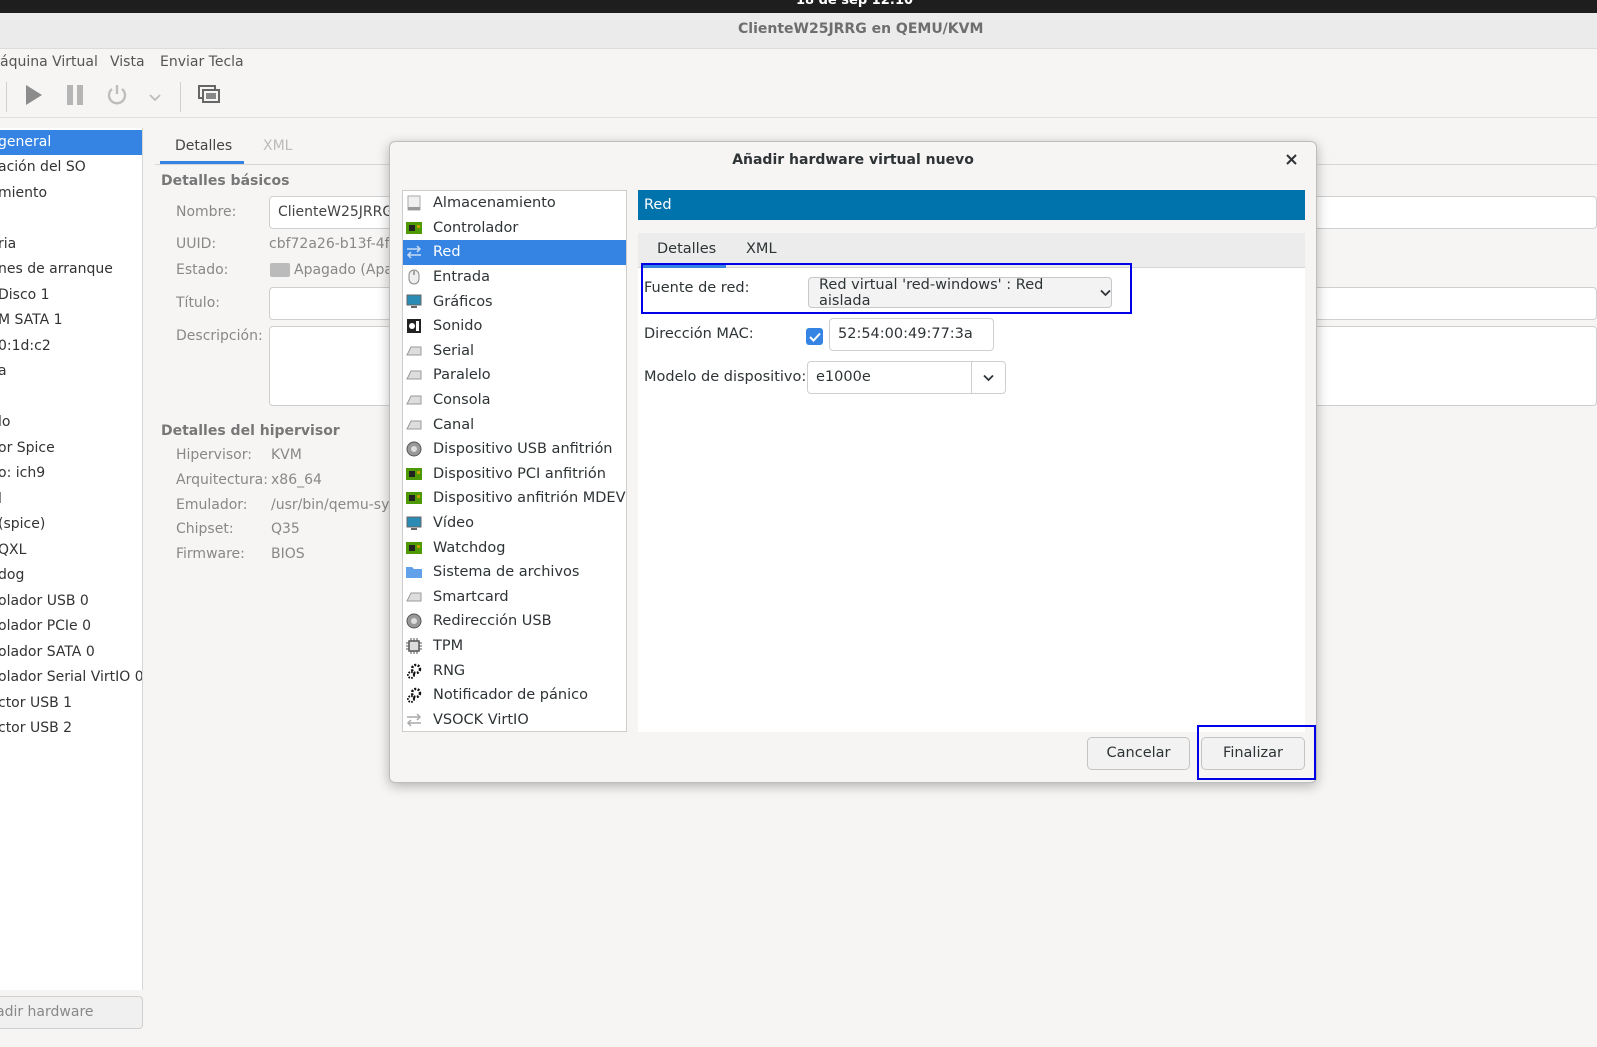  What do you see at coordinates (514, 375) in the screenshot?
I see `hw-item-paralelo: Paralelo` at bounding box center [514, 375].